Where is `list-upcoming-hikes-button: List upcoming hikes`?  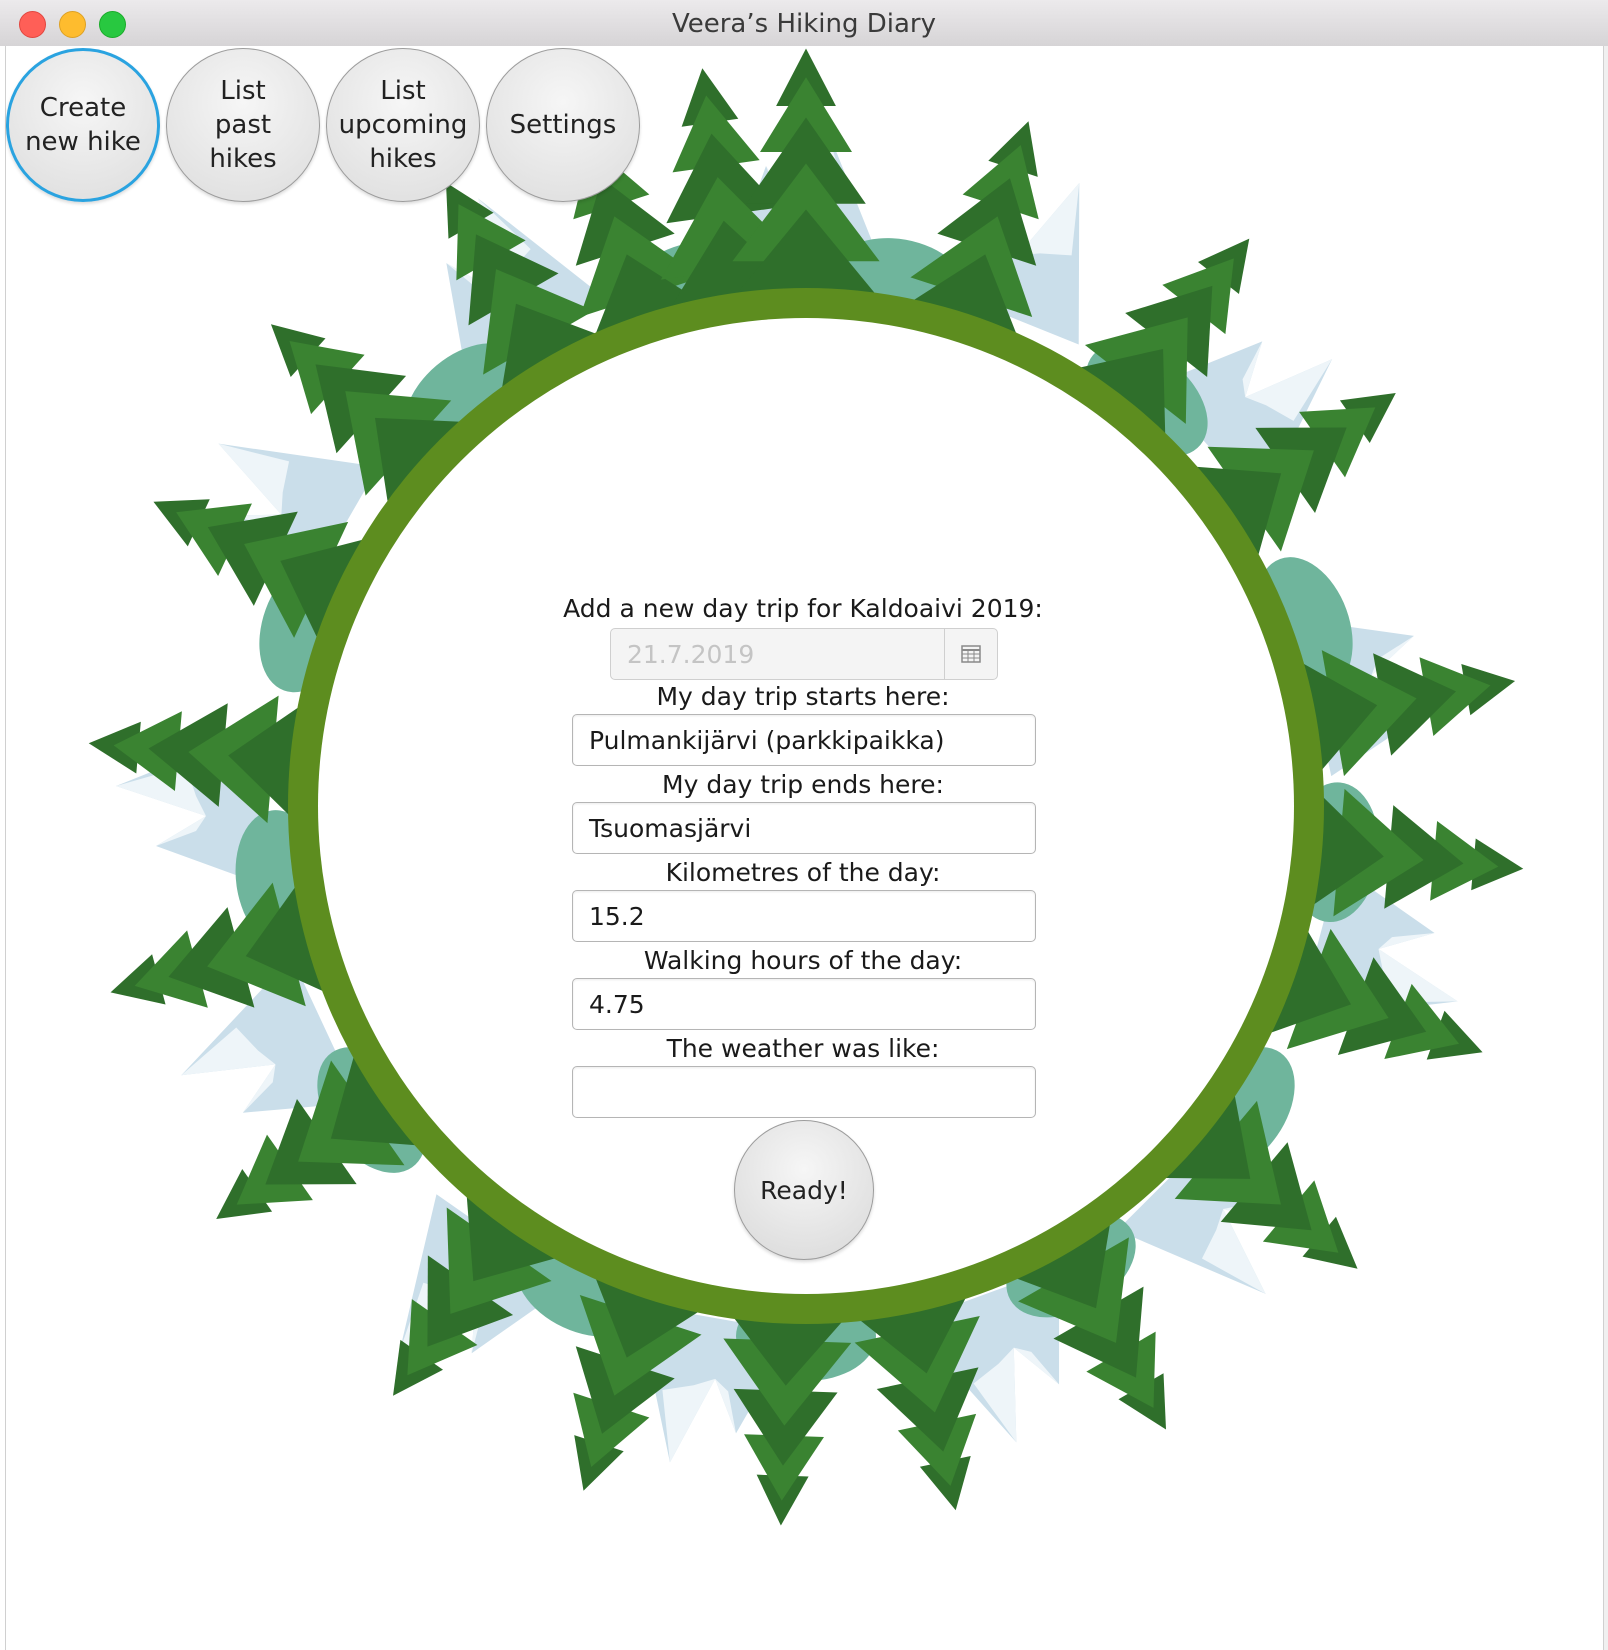 list-upcoming-hikes-button: List upcoming hikes is located at coordinates (403, 125).